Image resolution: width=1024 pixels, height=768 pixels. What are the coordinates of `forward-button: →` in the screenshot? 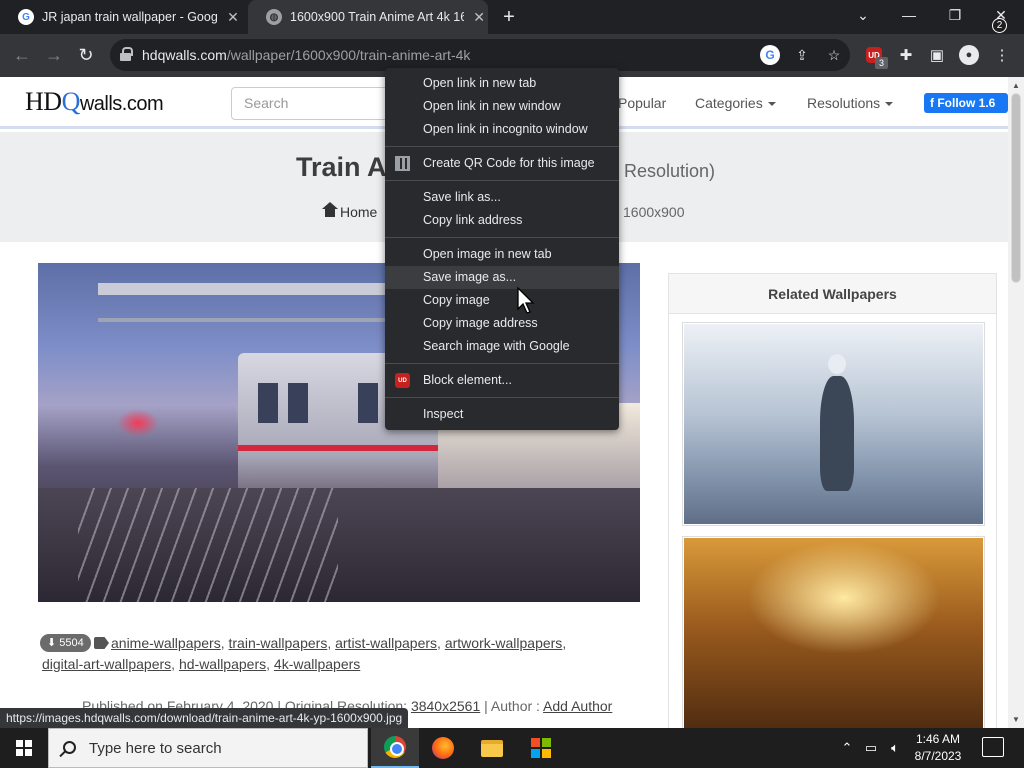 It's located at (54, 55).